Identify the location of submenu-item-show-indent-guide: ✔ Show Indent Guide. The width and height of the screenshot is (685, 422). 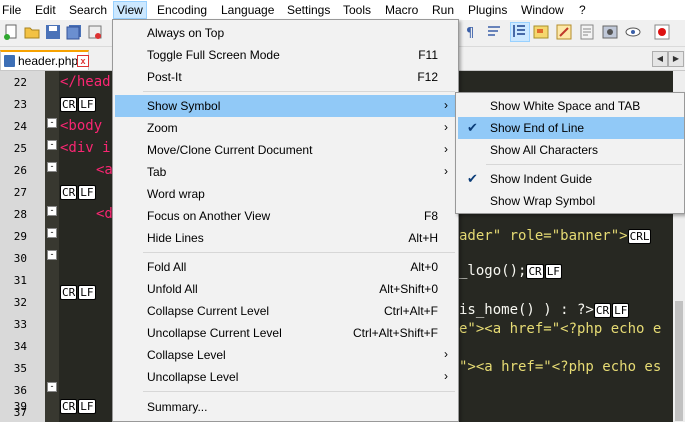
(571, 179).